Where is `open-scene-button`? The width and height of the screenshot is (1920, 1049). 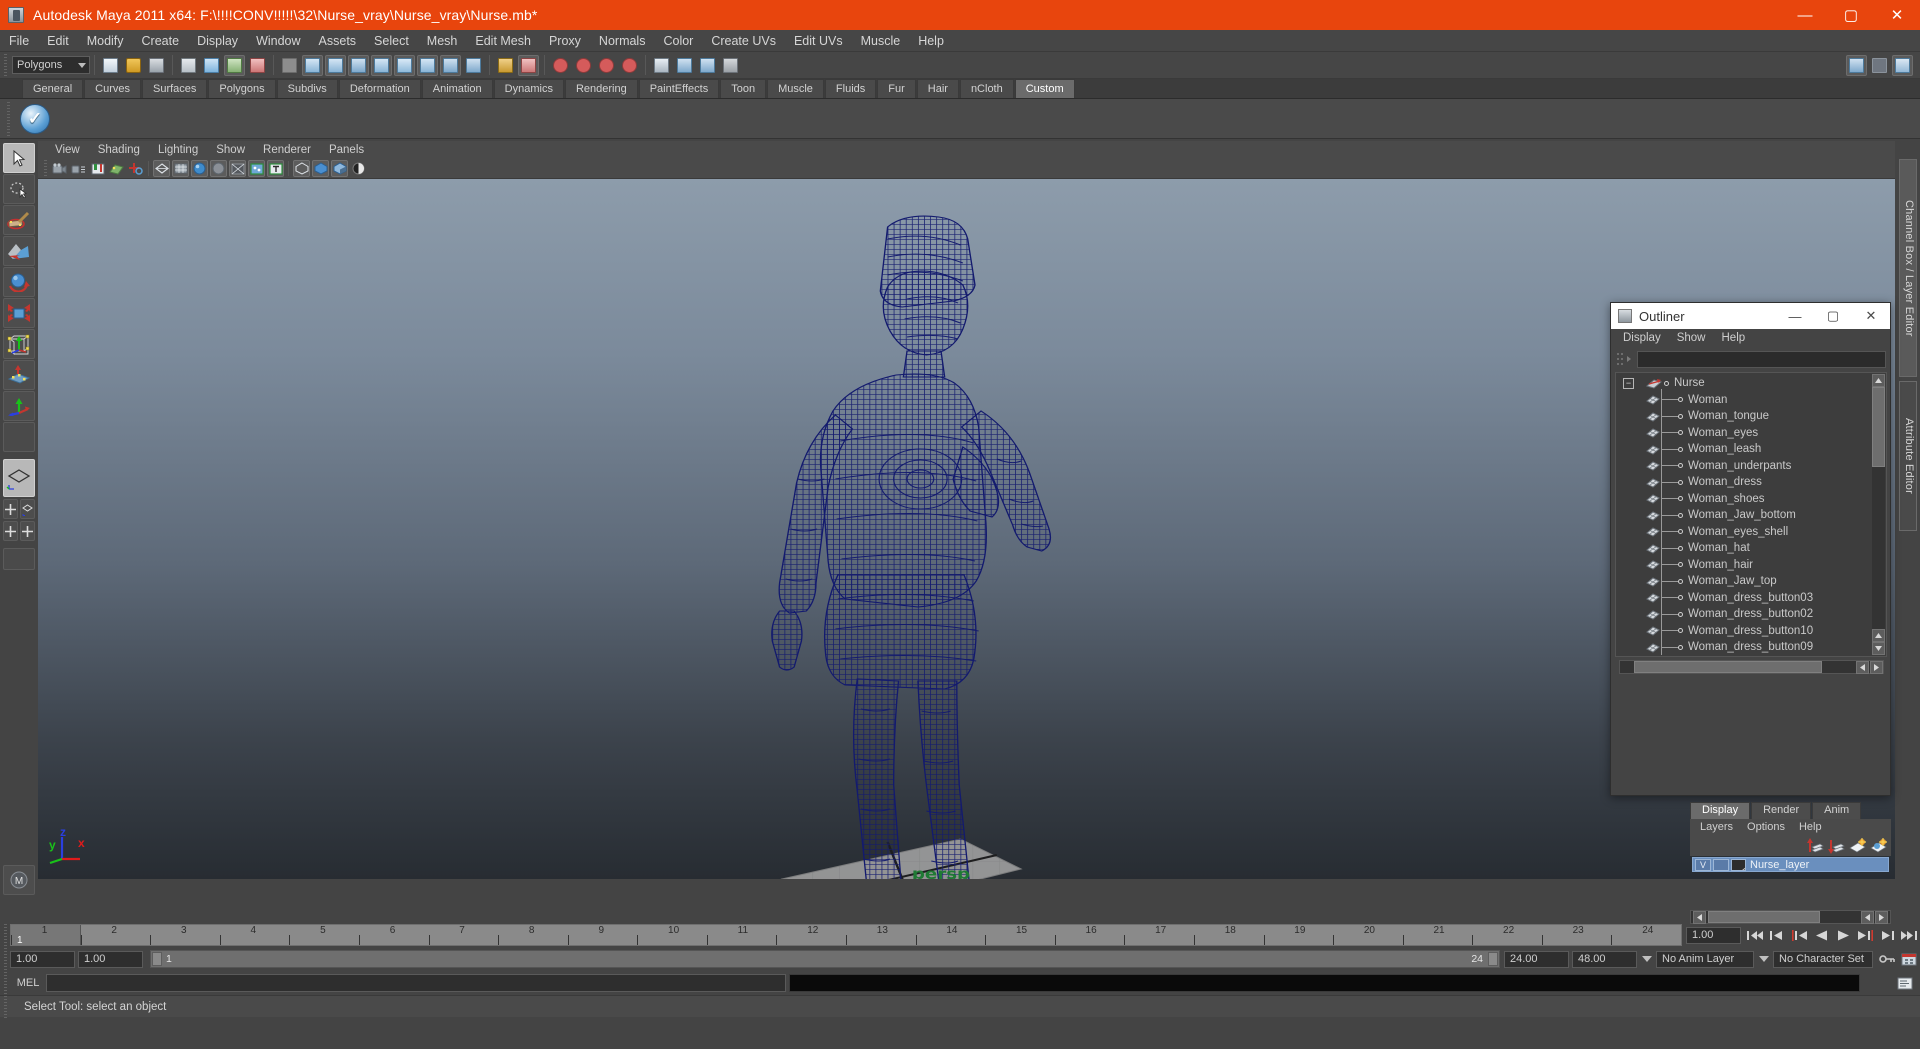
open-scene-button is located at coordinates (133, 65).